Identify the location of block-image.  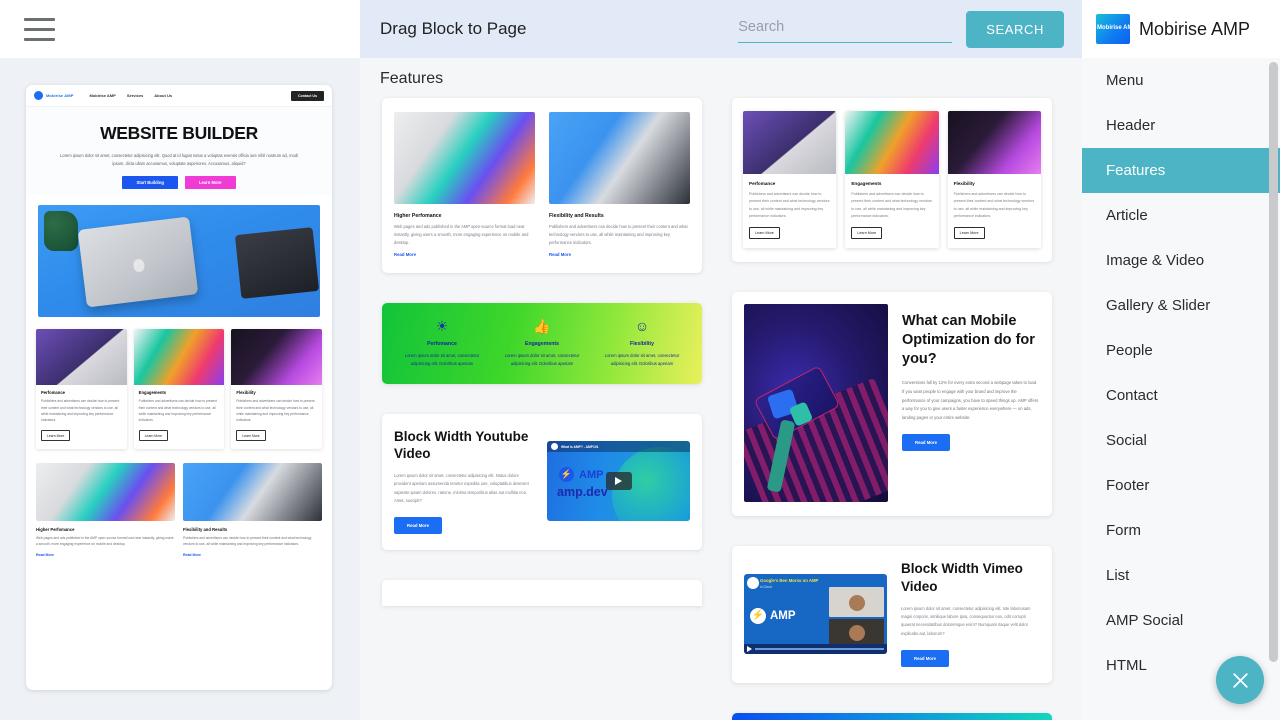
(619, 158).